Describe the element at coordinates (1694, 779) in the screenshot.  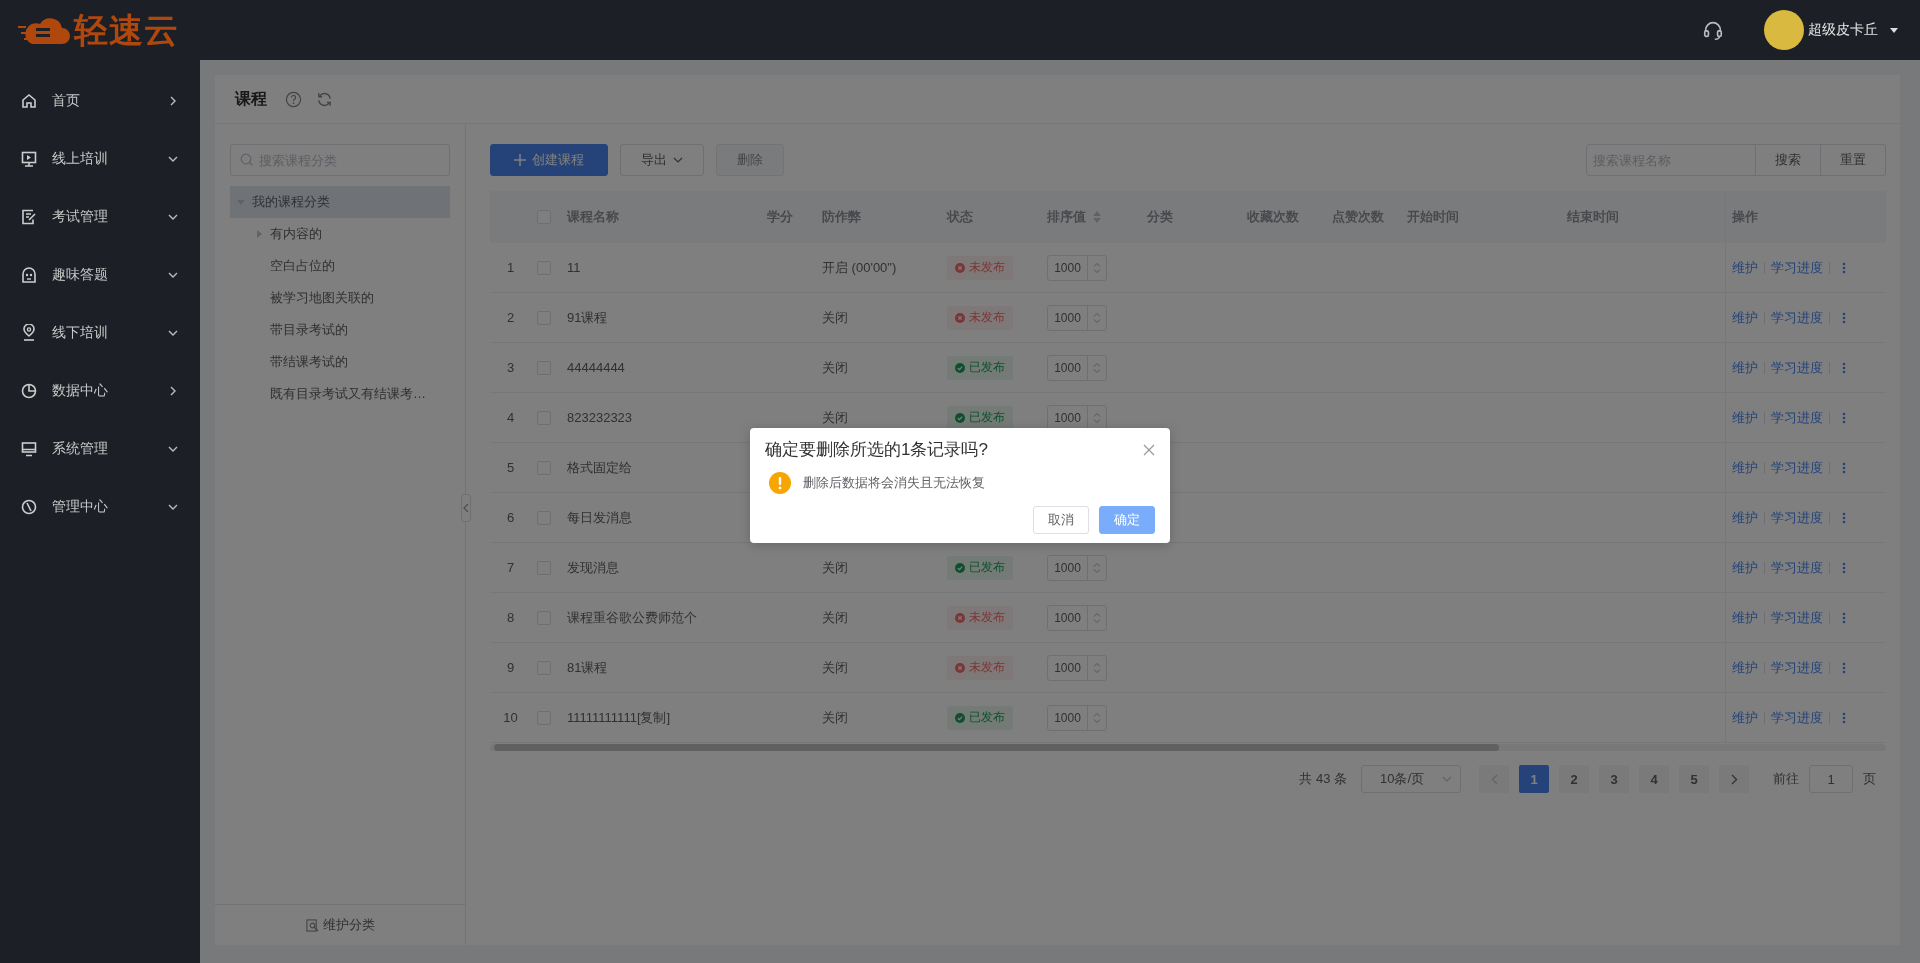
I see `page-button: 5` at that location.